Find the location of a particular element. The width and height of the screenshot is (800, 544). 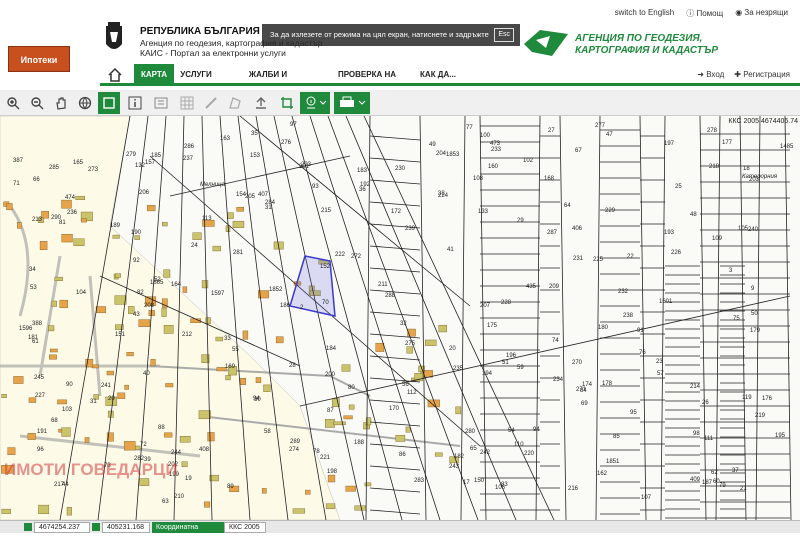

english-link: switch to English is located at coordinates (645, 13).